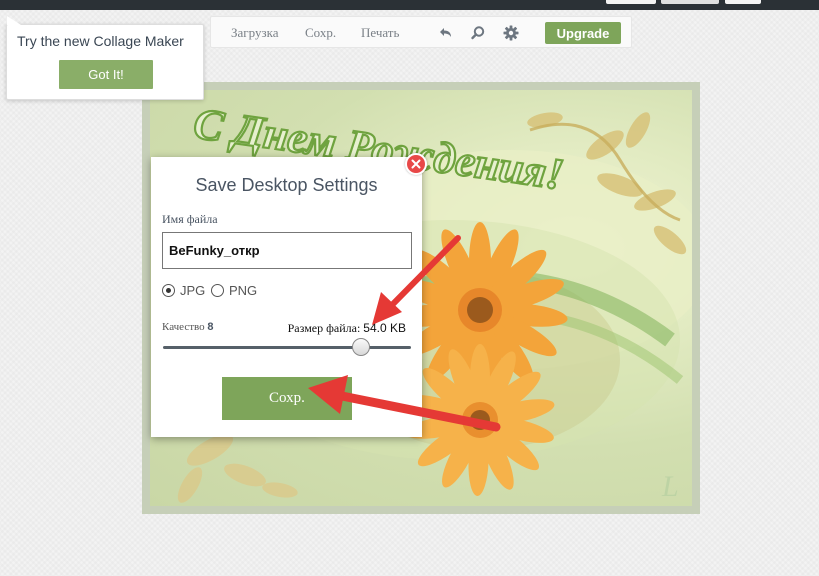  What do you see at coordinates (217, 290) in the screenshot?
I see `png-radio` at bounding box center [217, 290].